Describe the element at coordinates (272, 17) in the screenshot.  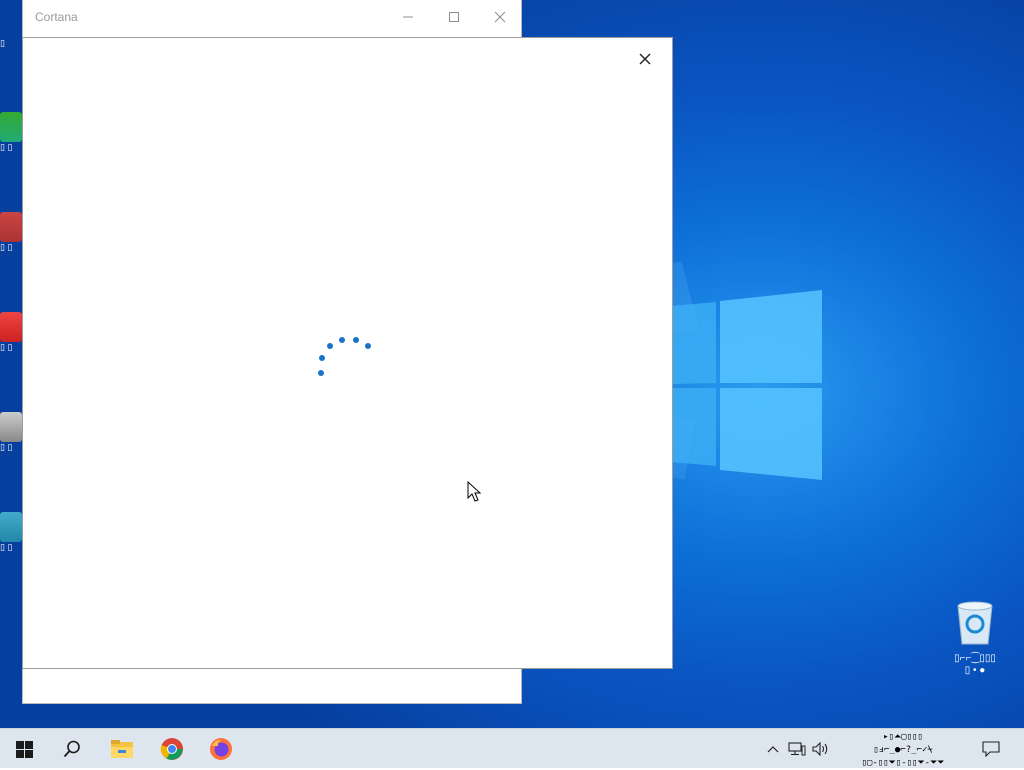
I see `cortana-titlebar: Cortana` at that location.